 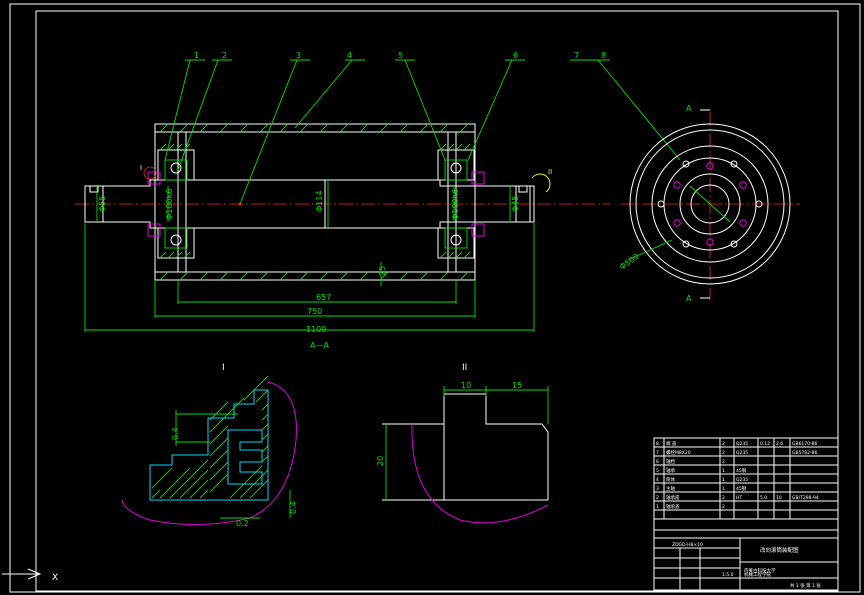 What do you see at coordinates (55, 578) in the screenshot?
I see `ucs-label: X` at bounding box center [55, 578].